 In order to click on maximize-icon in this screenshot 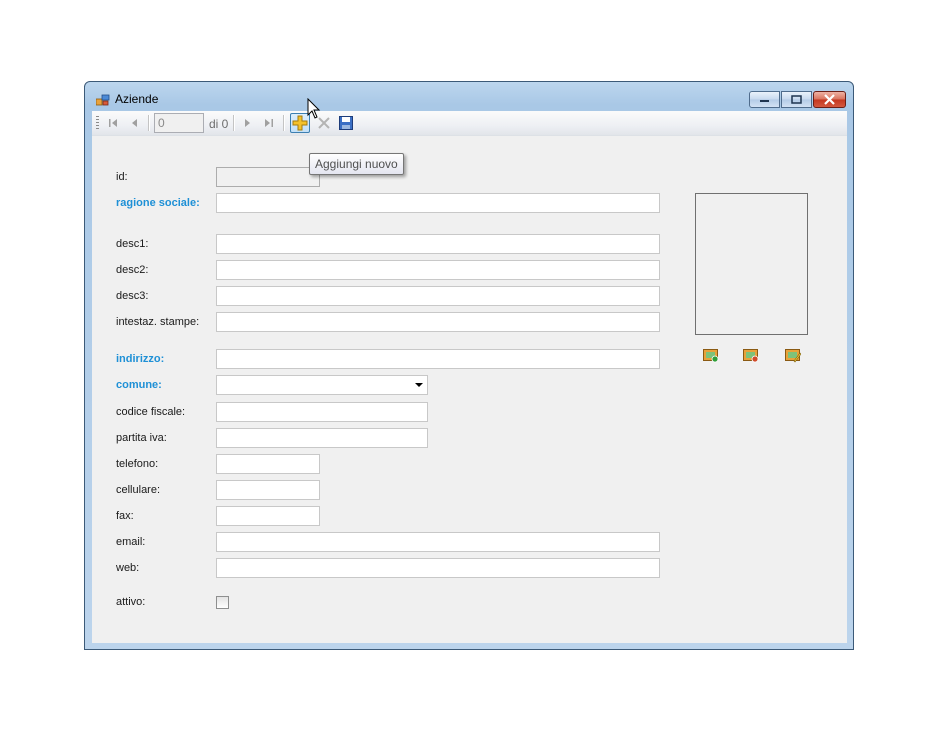, I will do `click(796, 99)`.